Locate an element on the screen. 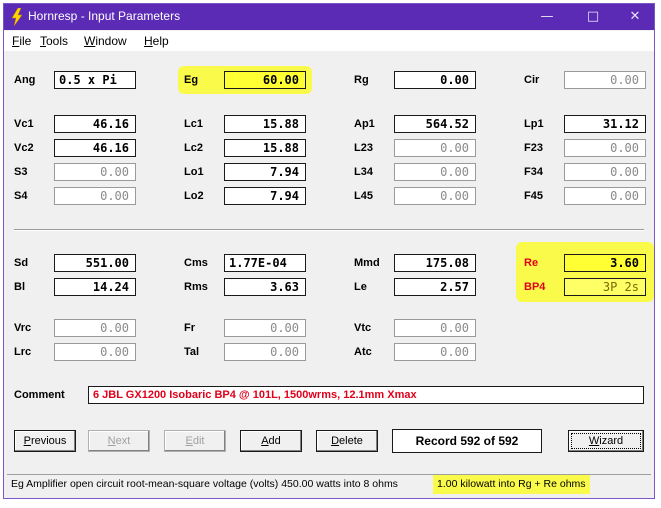 The height and width of the screenshot is (508, 661). label-lc1: Lc1 is located at coordinates (193, 124).